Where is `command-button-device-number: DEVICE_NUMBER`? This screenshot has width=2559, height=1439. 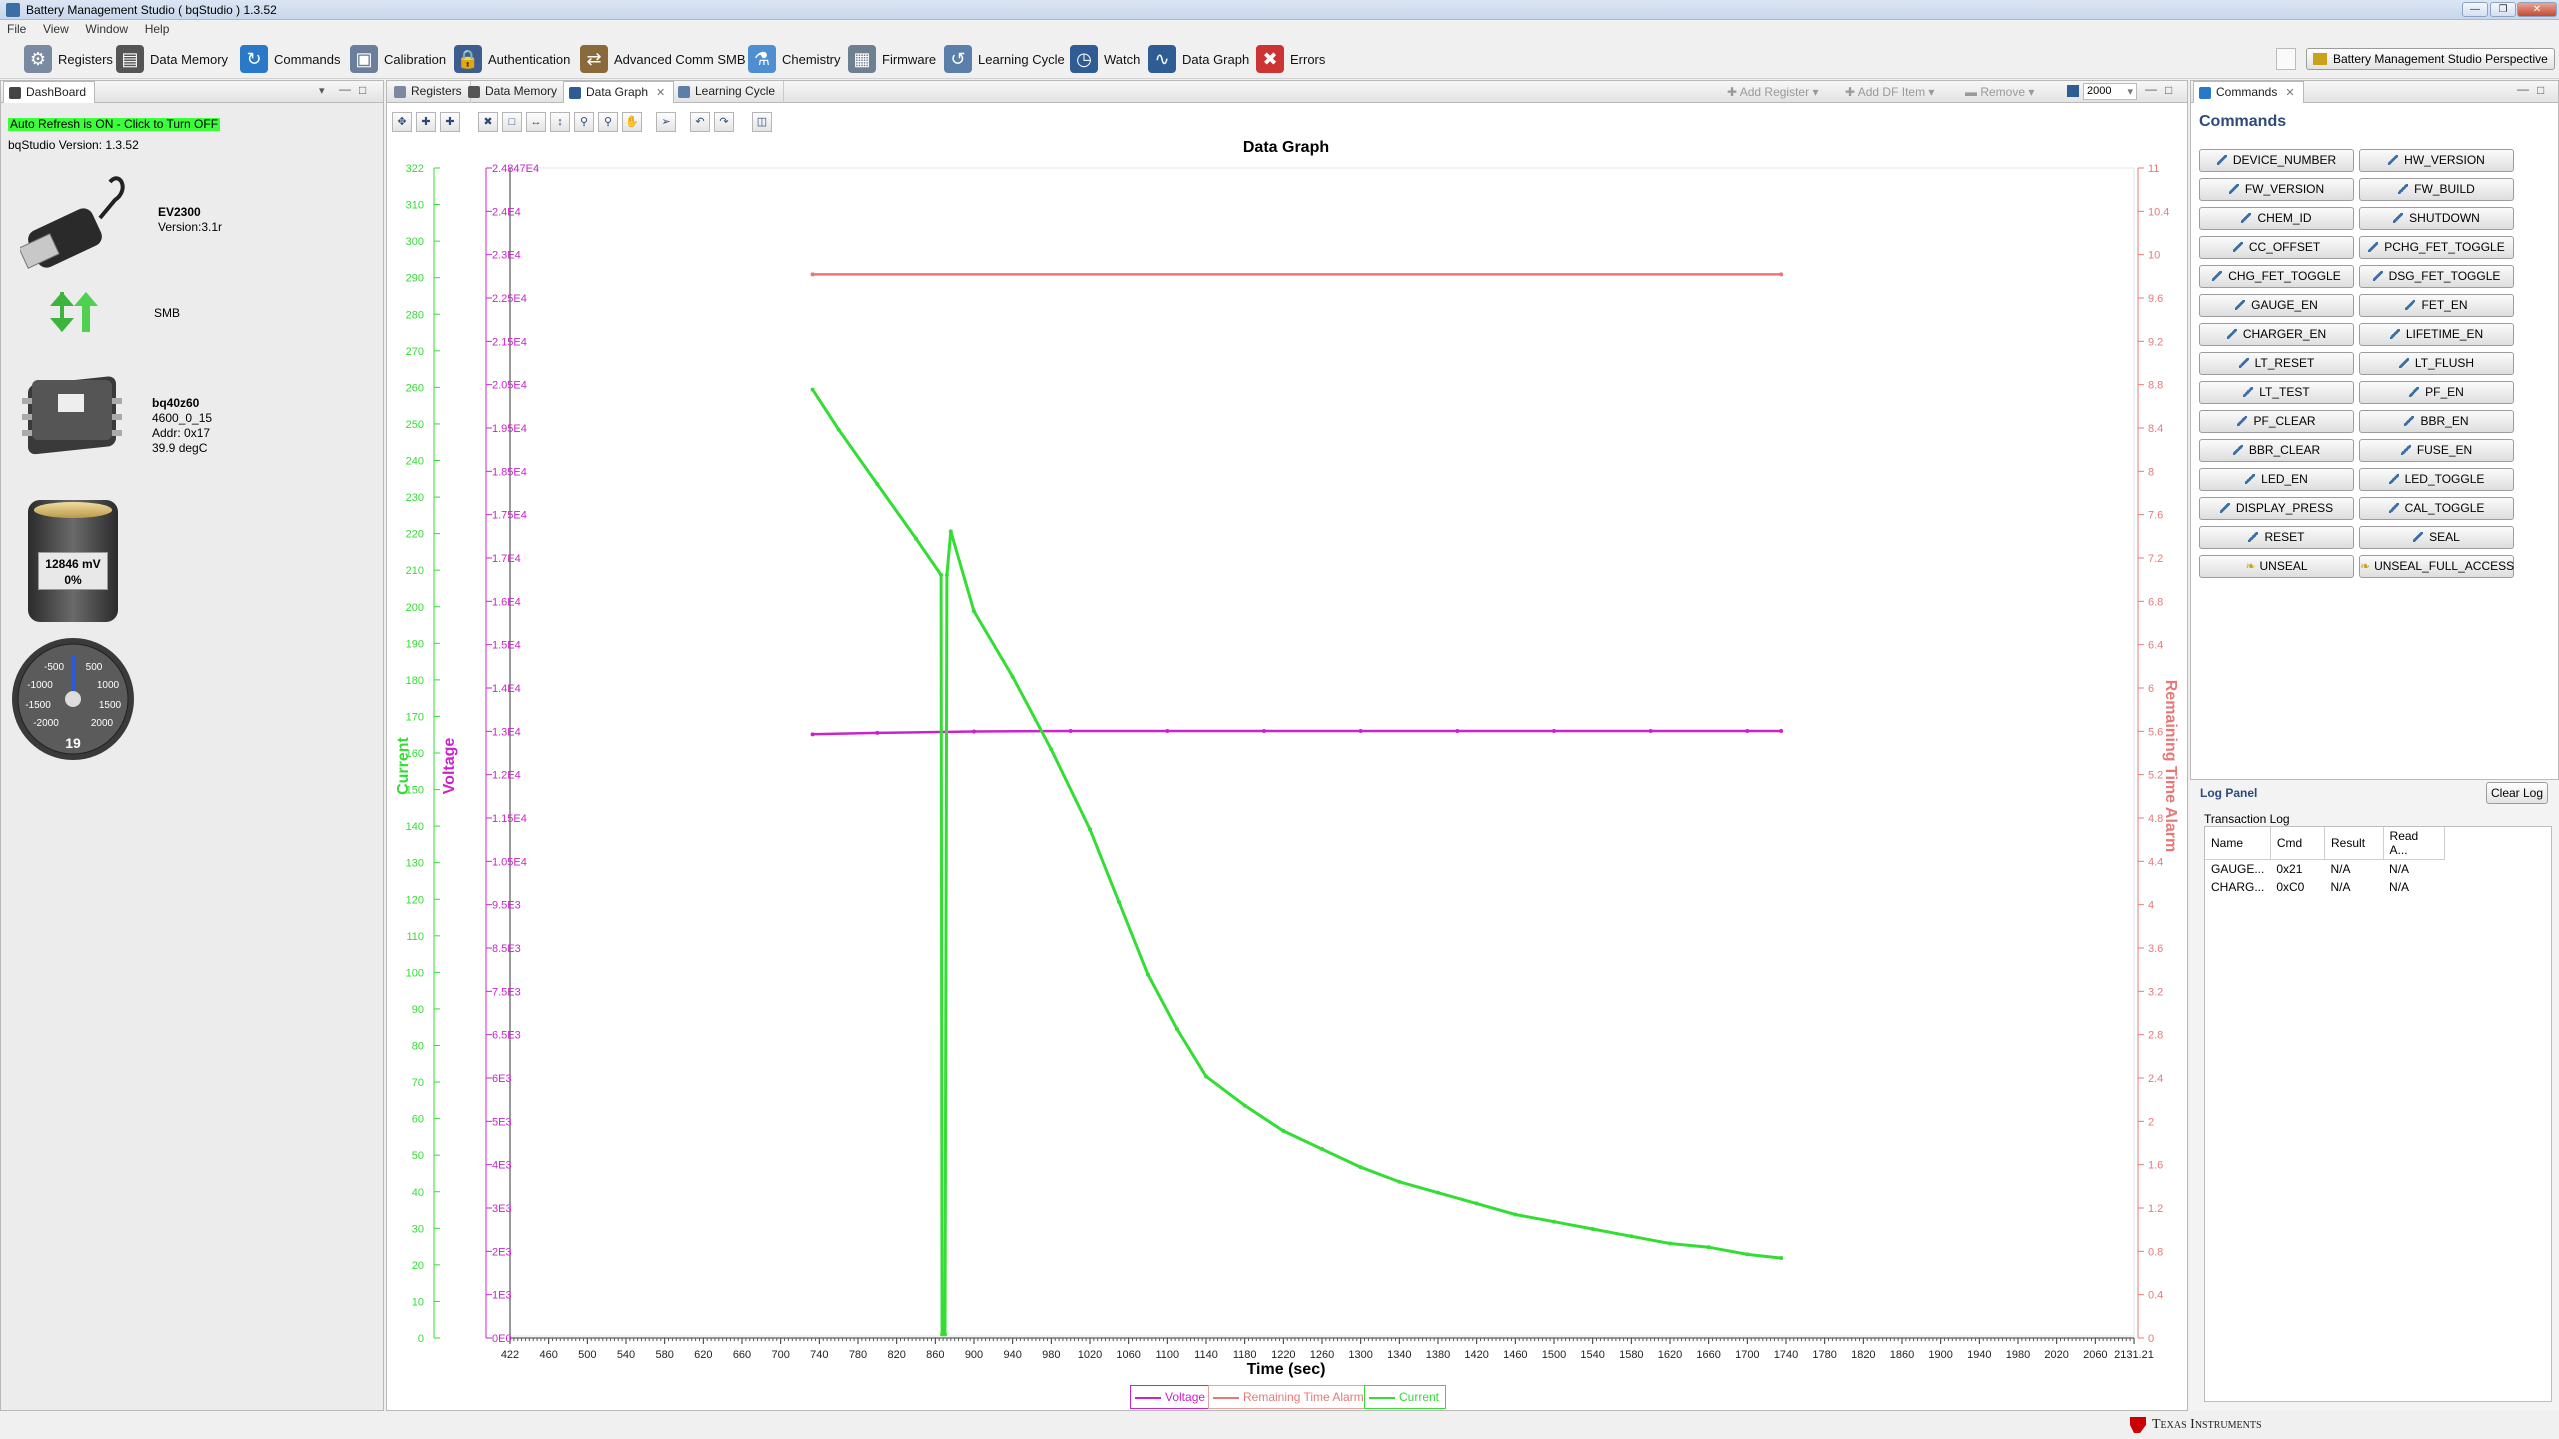 command-button-device-number: DEVICE_NUMBER is located at coordinates (2276, 160).